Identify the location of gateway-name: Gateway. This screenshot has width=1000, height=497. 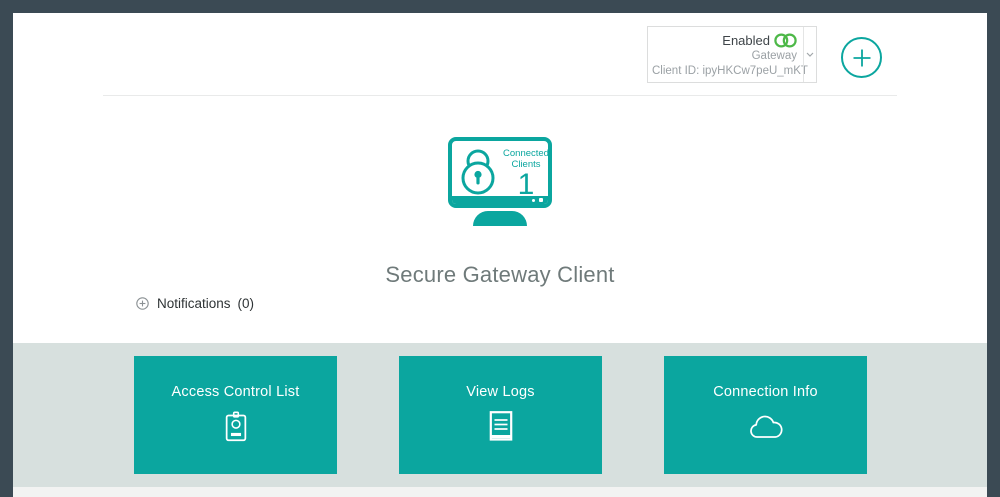
(774, 56).